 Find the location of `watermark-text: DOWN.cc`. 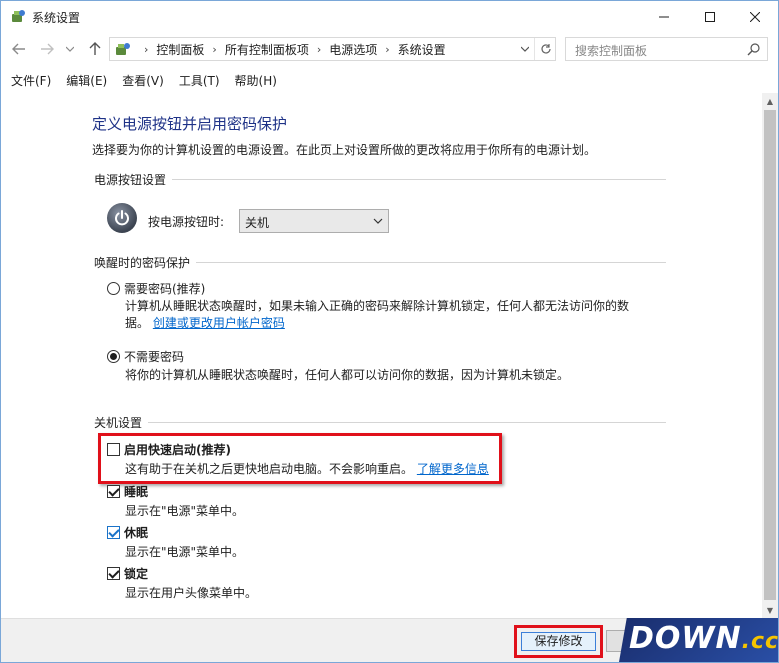

watermark-text: DOWN.cc is located at coordinates (704, 638).